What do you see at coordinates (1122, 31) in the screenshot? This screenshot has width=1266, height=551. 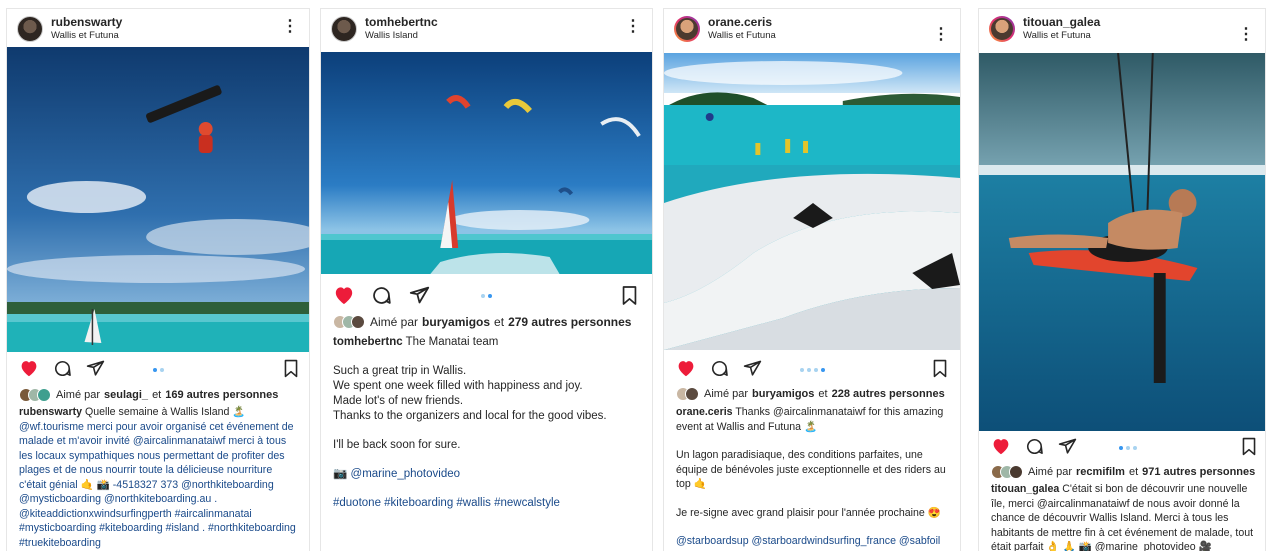 I see `post-header: titouan_galea Wallis et Futuna ⋮` at bounding box center [1122, 31].